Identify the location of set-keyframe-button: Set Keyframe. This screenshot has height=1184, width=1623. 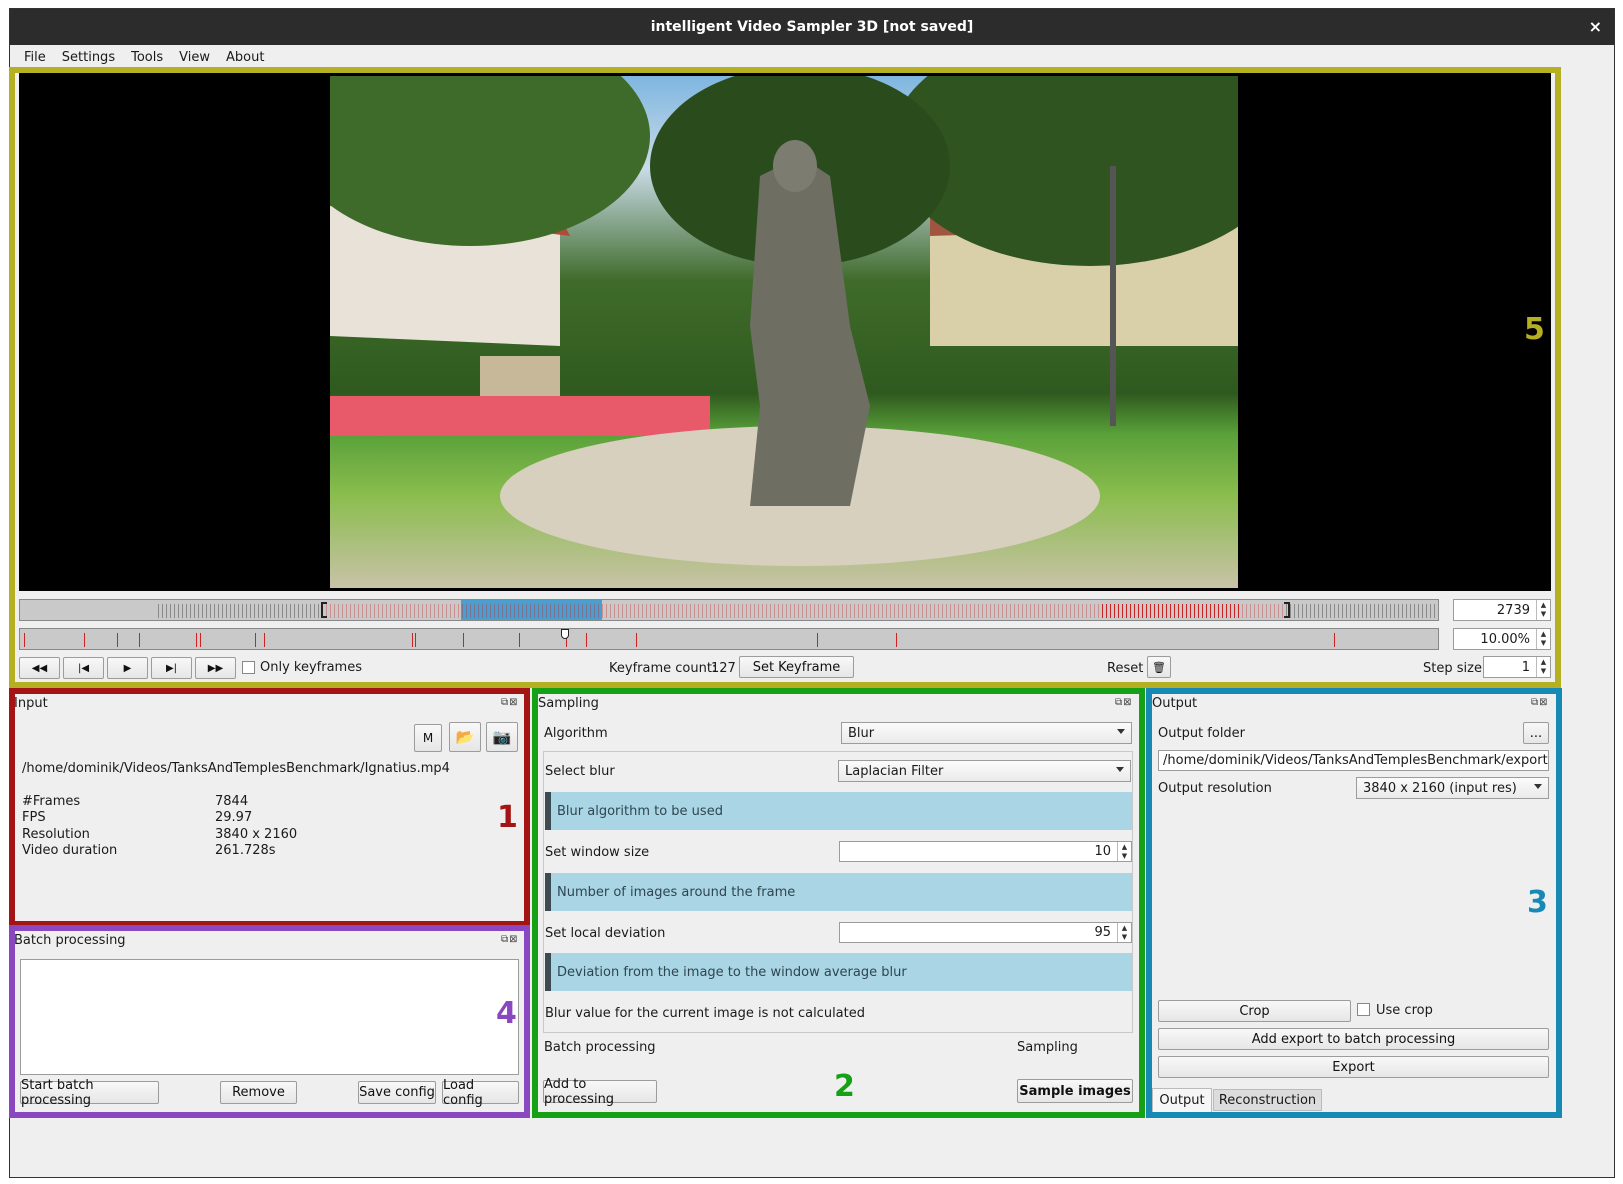
(796, 667).